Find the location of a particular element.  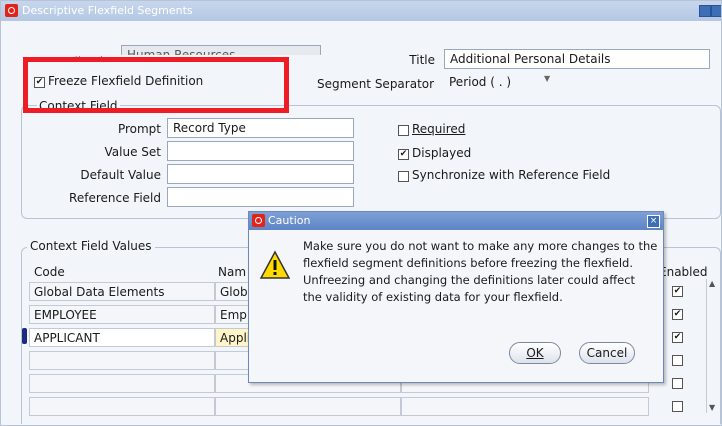

required-checkbox is located at coordinates (403, 130).